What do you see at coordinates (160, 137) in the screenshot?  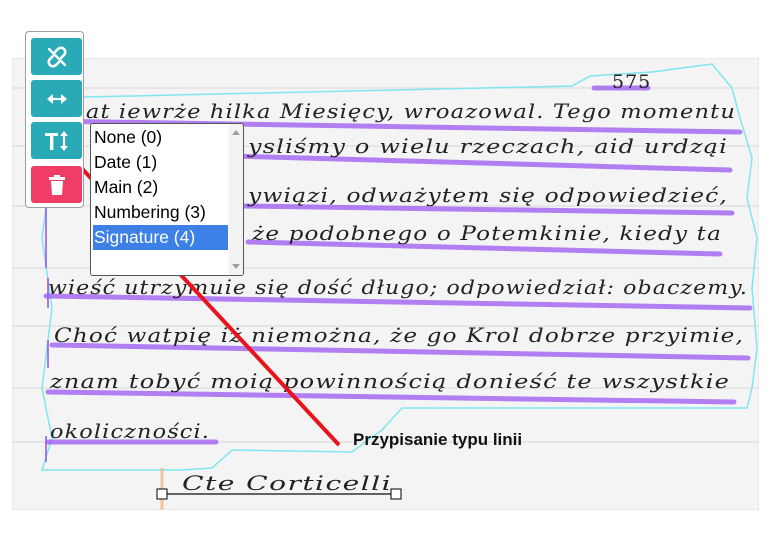 I see `option-none: None (0)` at bounding box center [160, 137].